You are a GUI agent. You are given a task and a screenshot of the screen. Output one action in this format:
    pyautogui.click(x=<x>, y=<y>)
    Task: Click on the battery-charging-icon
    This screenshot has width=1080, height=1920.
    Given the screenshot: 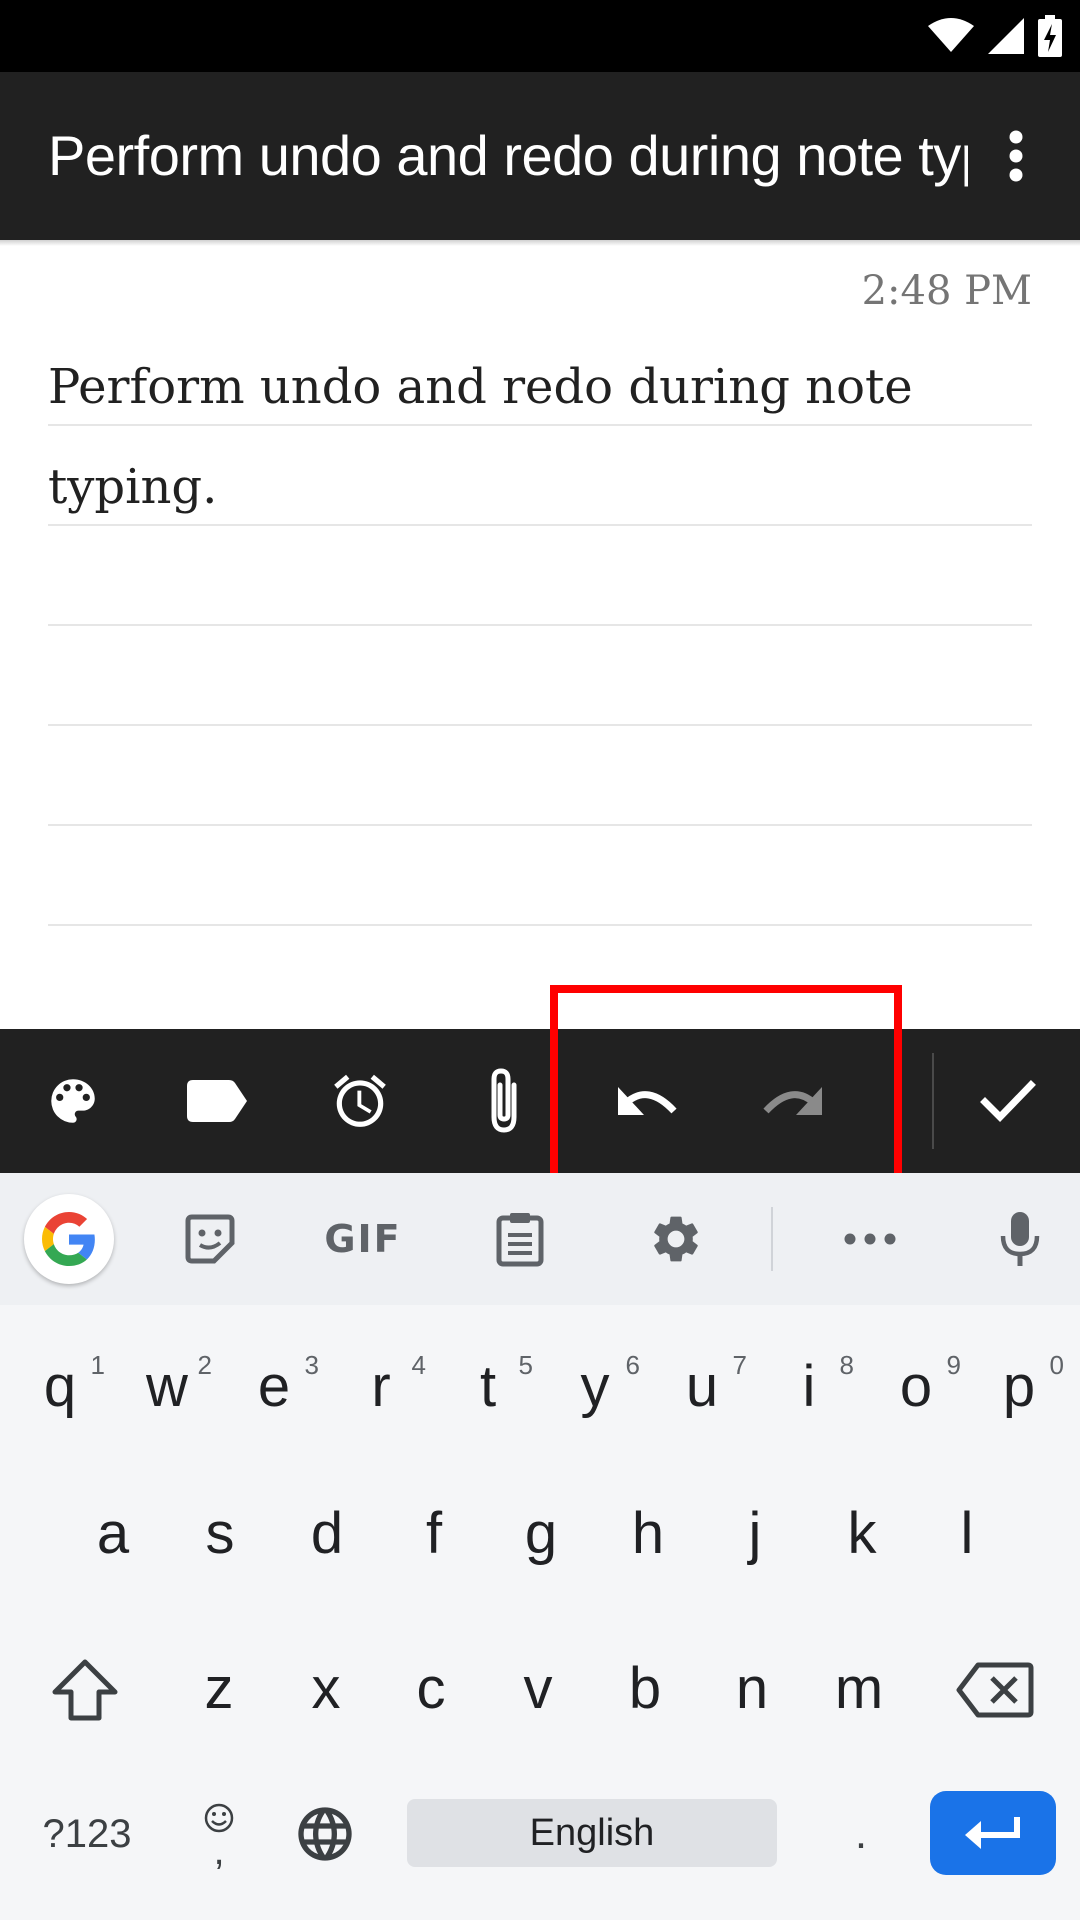 What is the action you would take?
    pyautogui.click(x=1050, y=36)
    